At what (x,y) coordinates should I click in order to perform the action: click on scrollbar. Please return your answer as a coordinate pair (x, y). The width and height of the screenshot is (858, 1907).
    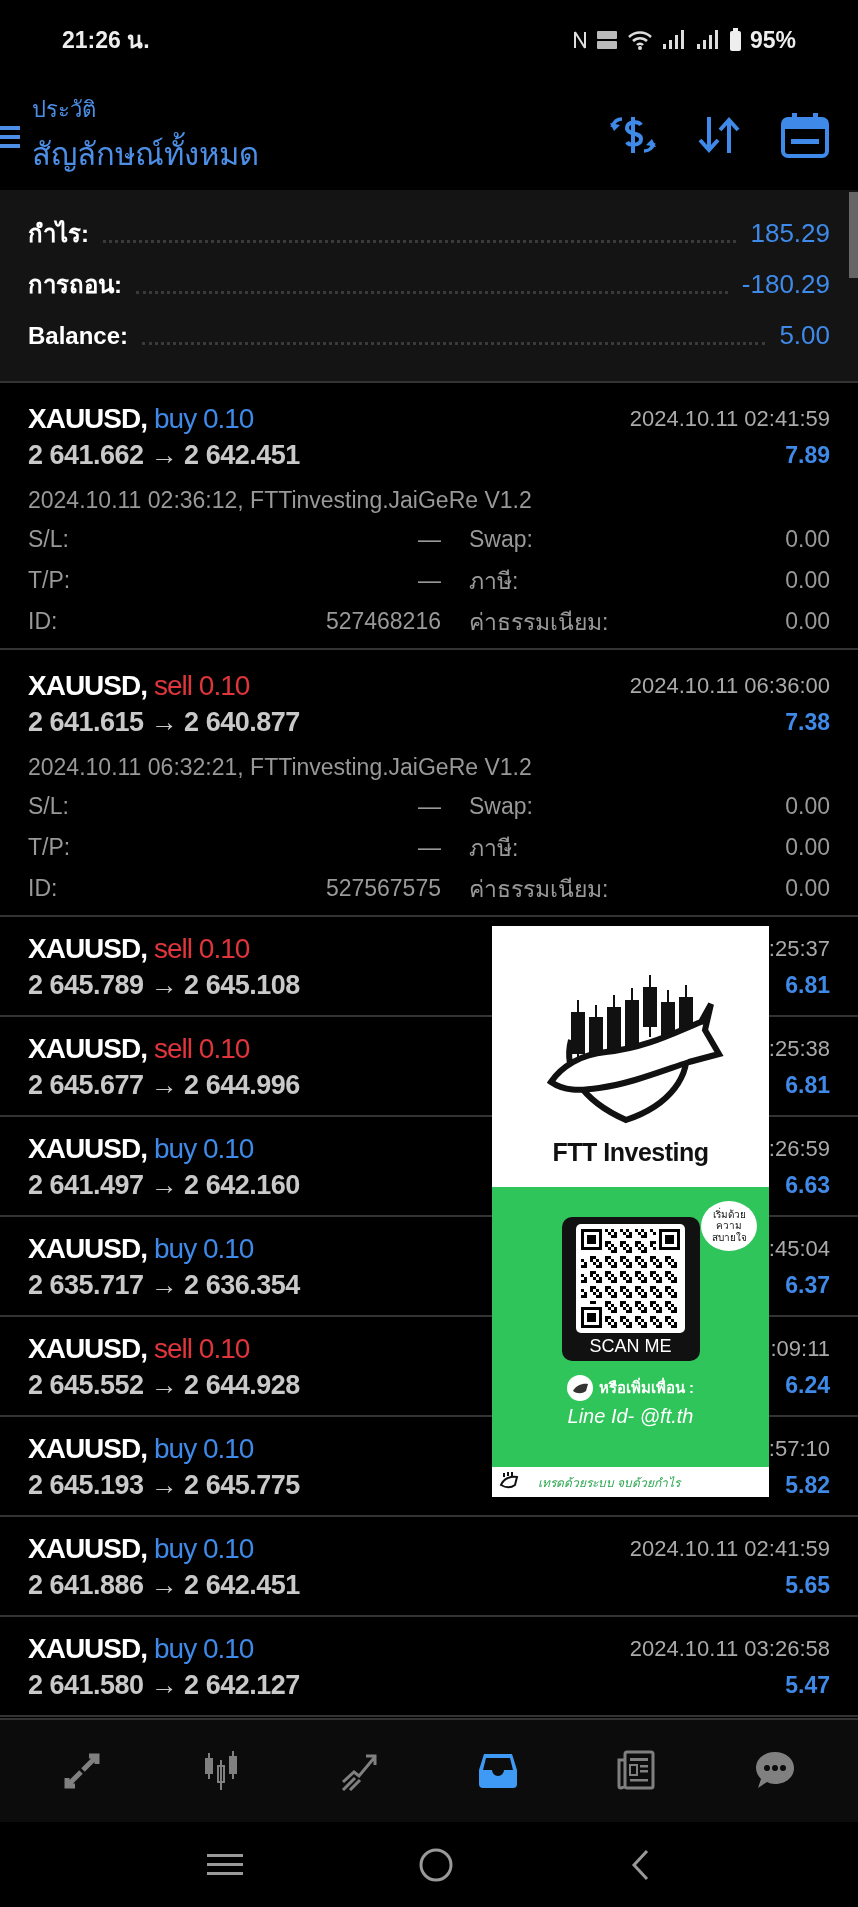
    Looking at the image, I should click on (853, 235).